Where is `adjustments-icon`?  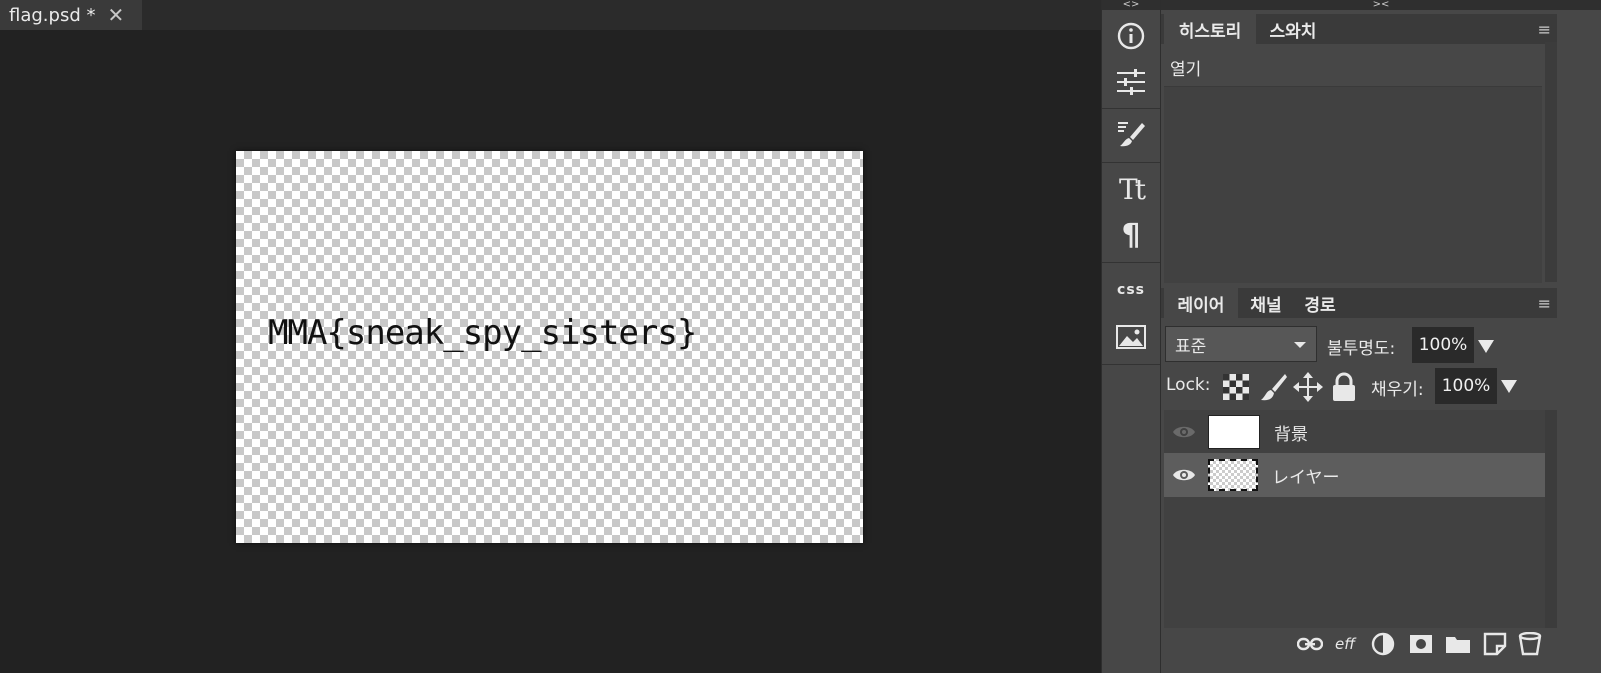 adjustments-icon is located at coordinates (1131, 82).